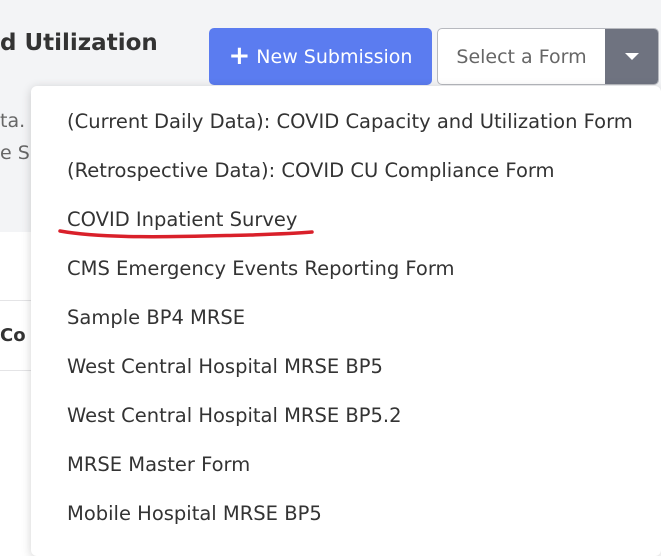 The width and height of the screenshot is (661, 556). What do you see at coordinates (261, 269) in the screenshot?
I see `dropdown-item-cms-emergency-events: CMS Emergency Events Reporting Form` at bounding box center [261, 269].